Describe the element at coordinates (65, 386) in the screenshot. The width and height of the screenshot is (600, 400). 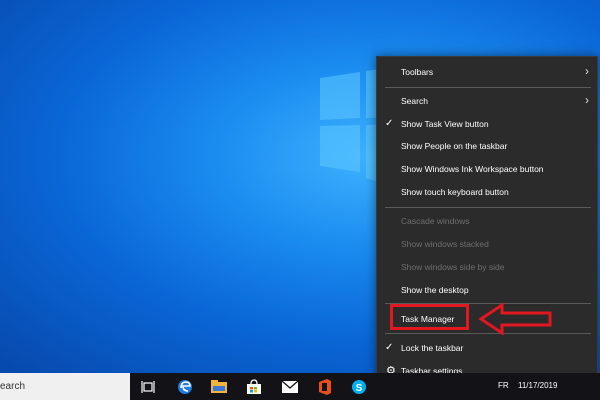
I see `search-box: earch` at that location.